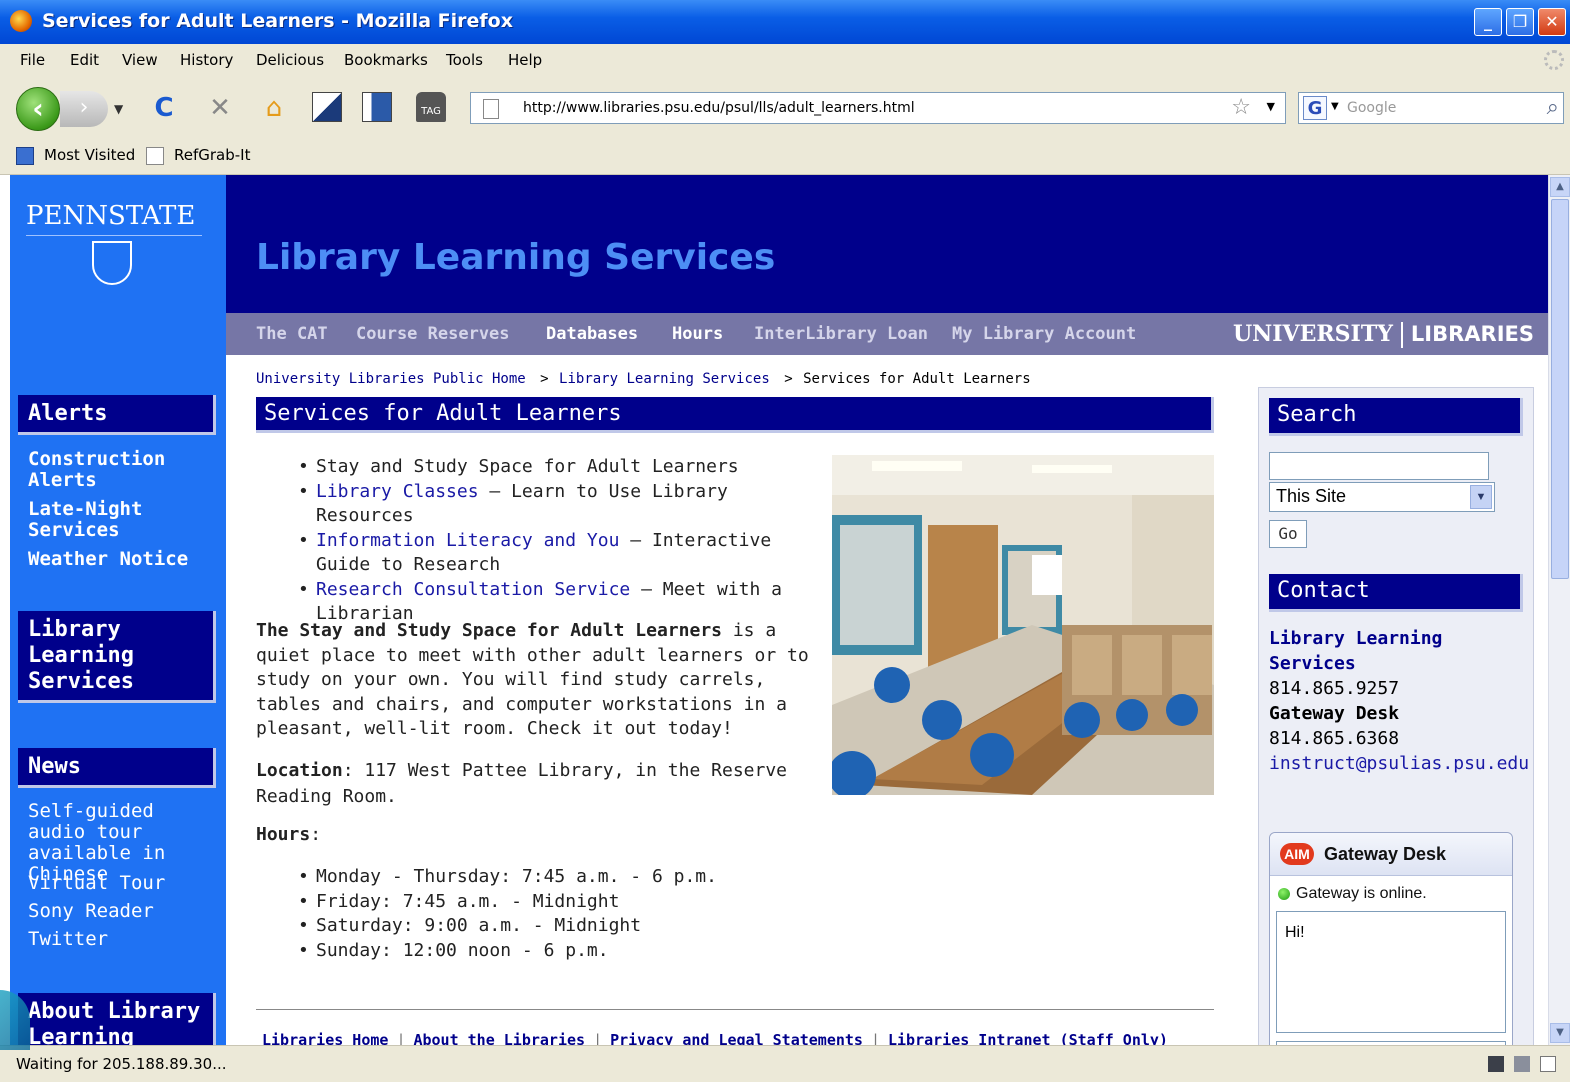  What do you see at coordinates (113, 470) in the screenshot?
I see `alert-link-construction: Construction Alerts` at bounding box center [113, 470].